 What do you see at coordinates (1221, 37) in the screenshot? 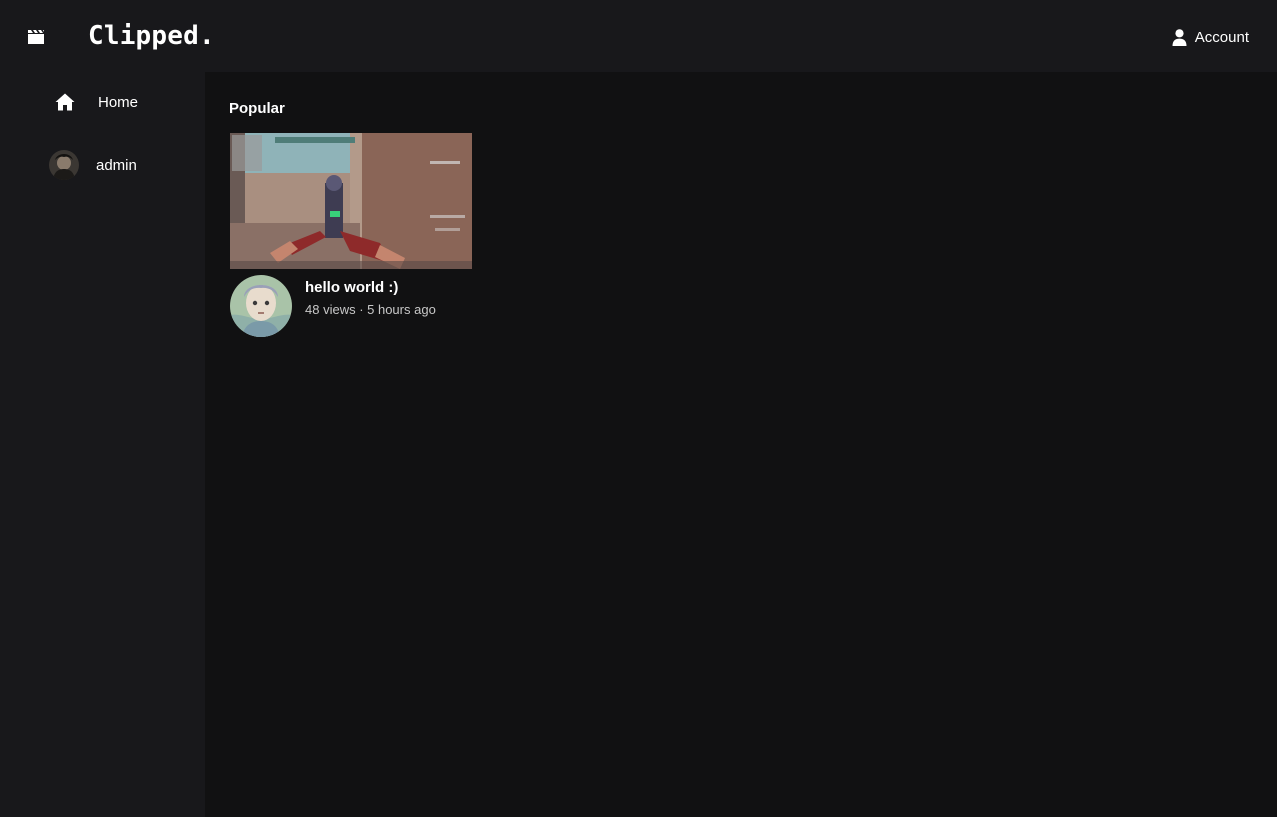
I see `account-label: Account` at bounding box center [1221, 37].